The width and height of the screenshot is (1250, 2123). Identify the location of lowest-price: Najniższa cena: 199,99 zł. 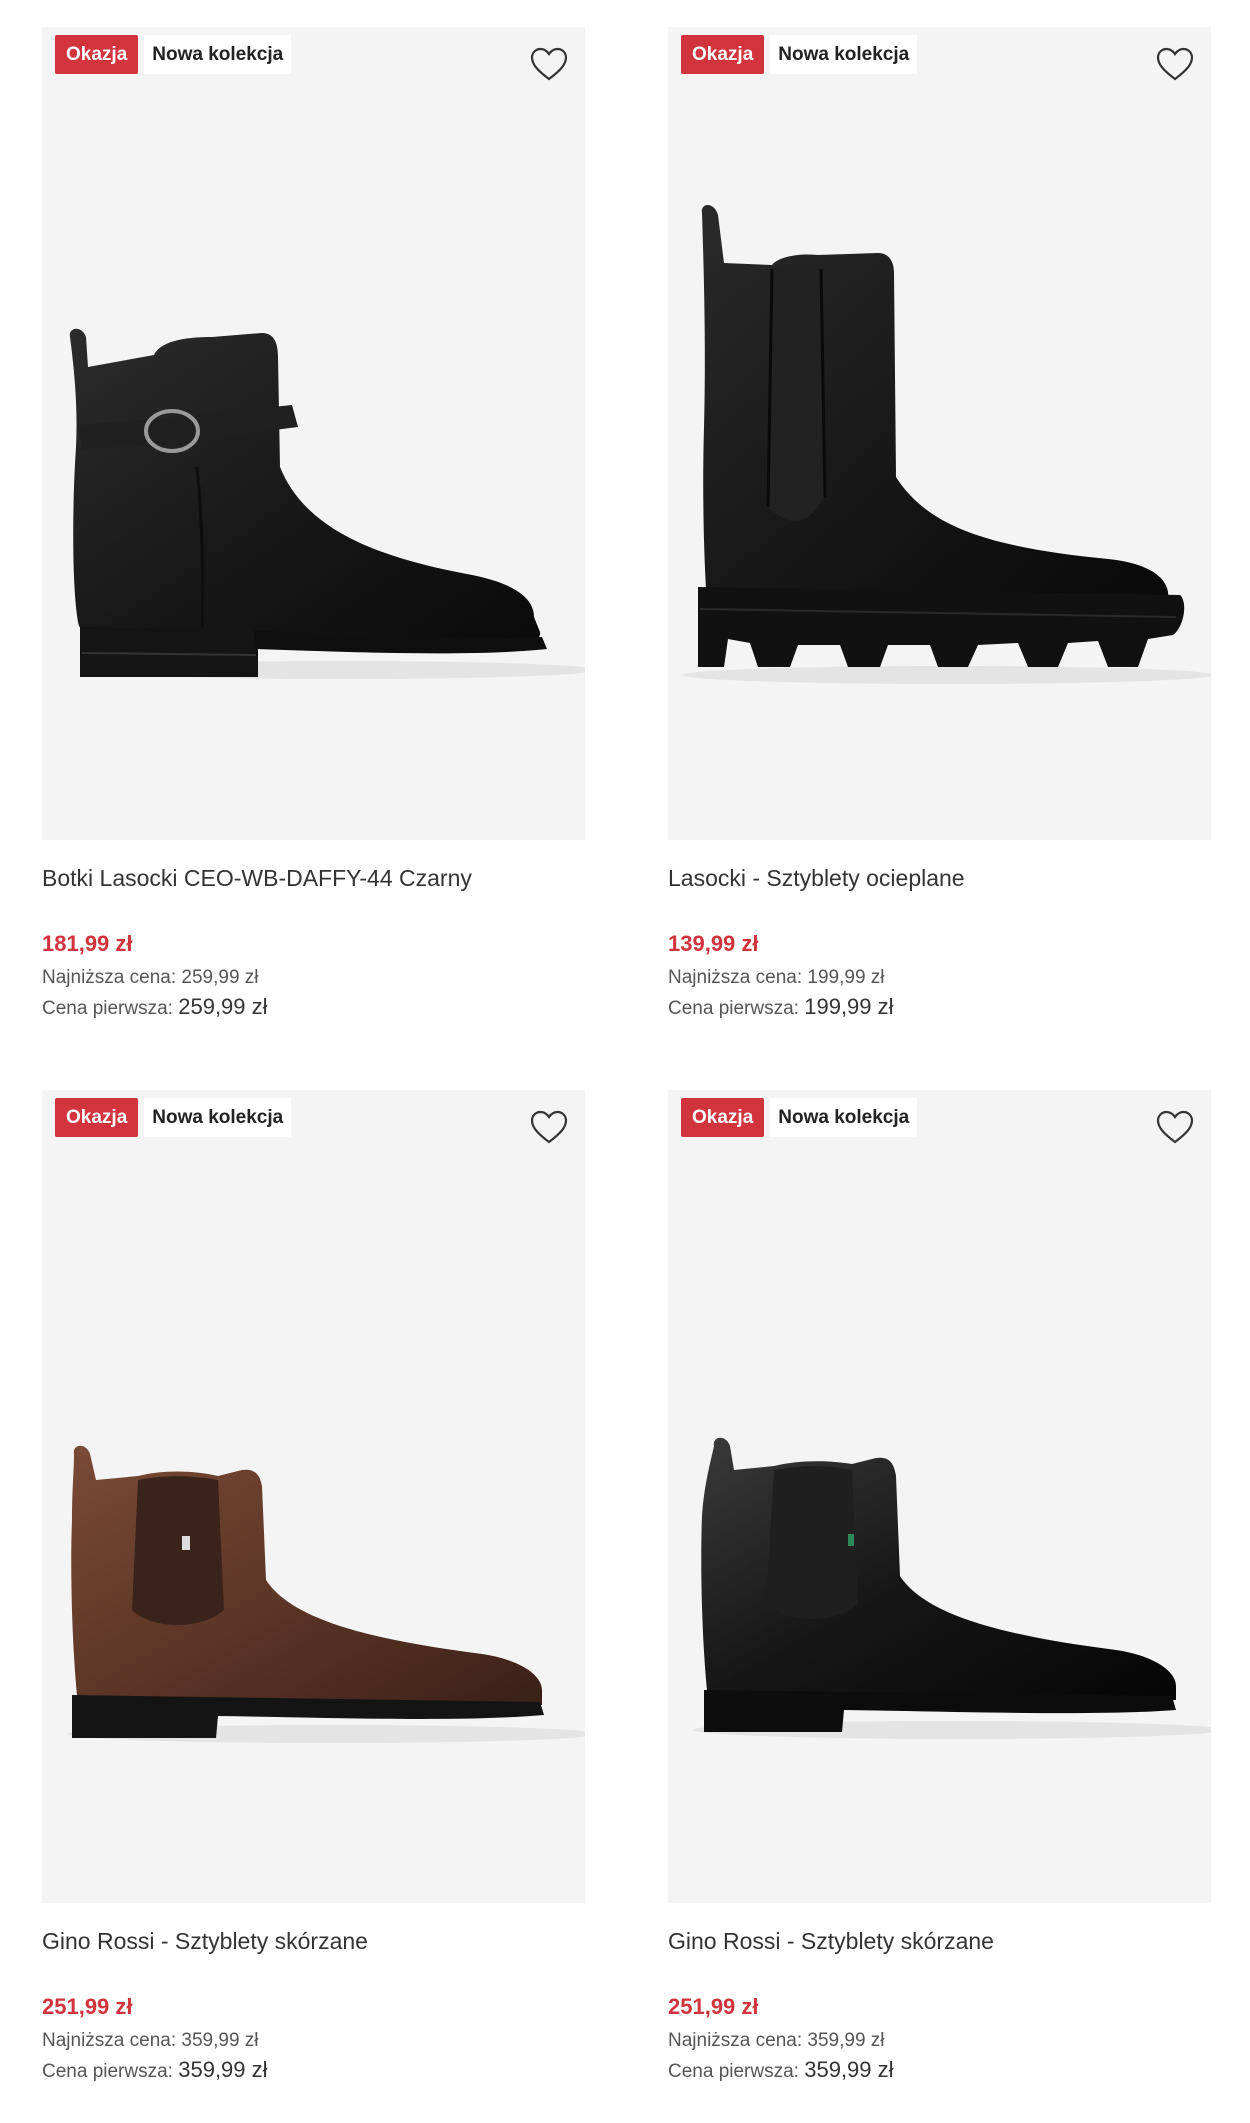
(939, 978).